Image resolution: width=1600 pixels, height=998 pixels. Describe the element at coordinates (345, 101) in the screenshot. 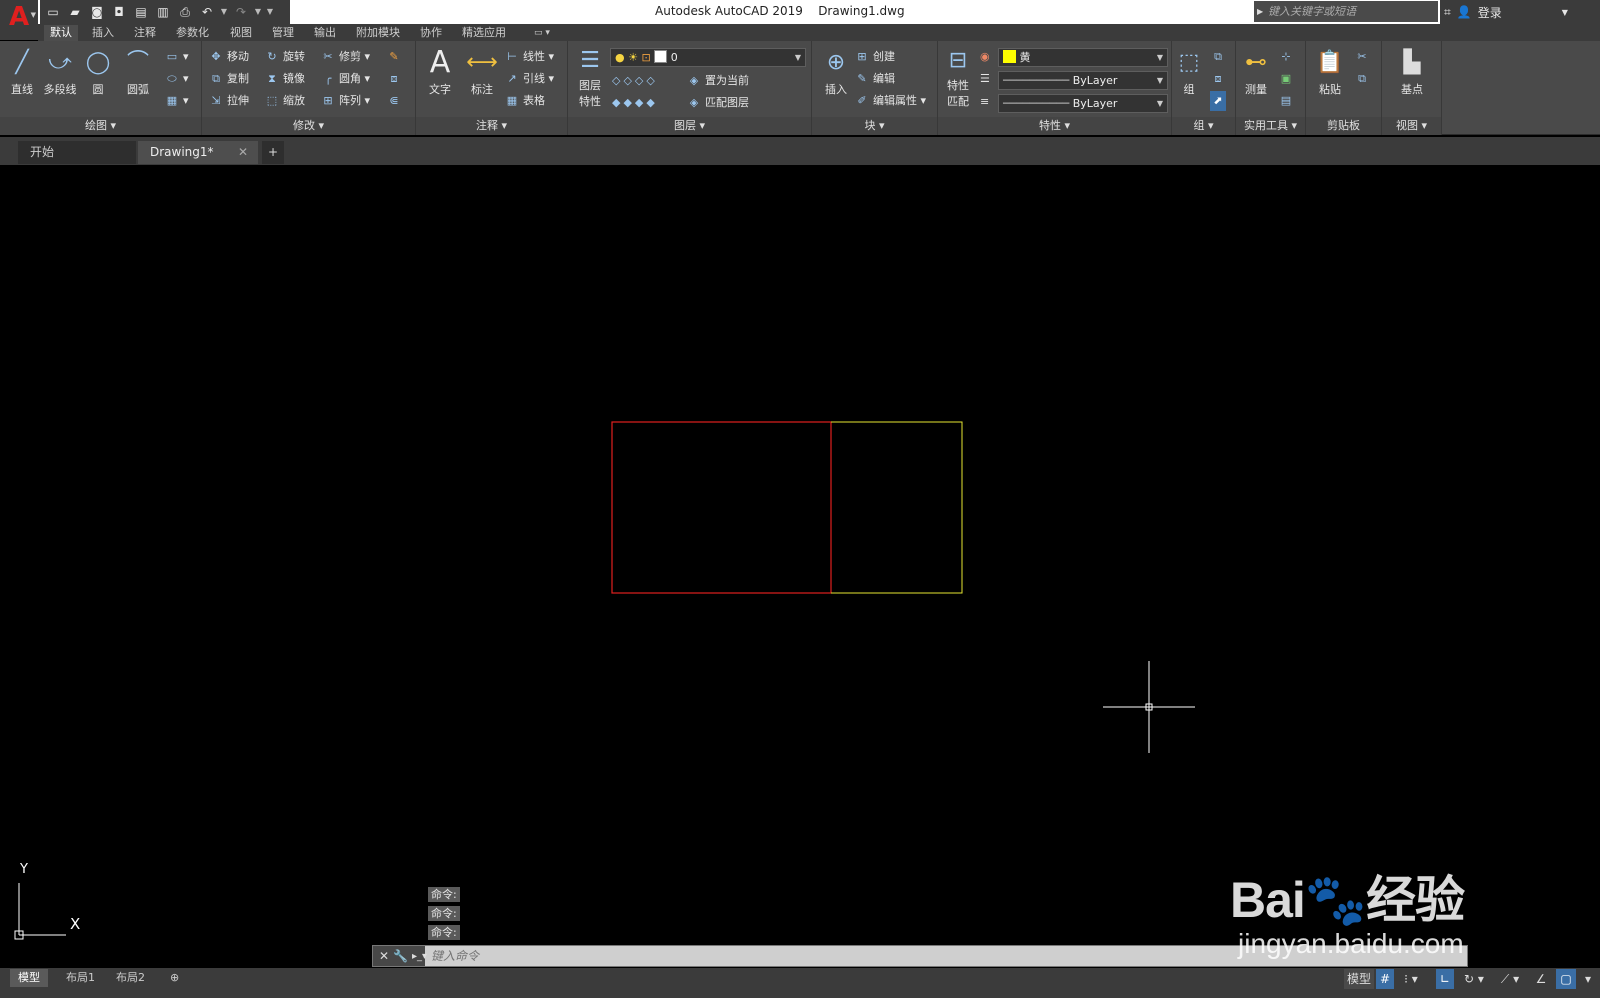

I see `array-button: ⊞ 阵列 ▾` at that location.